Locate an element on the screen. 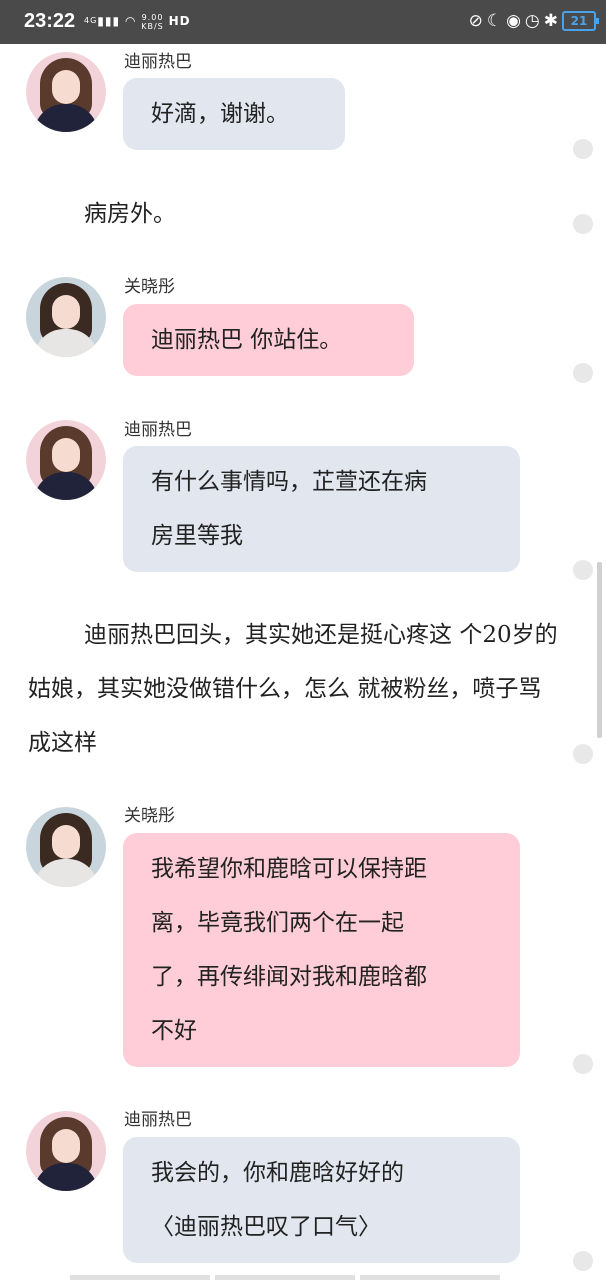 The height and width of the screenshot is (1280, 606). bubble-line: 不好 is located at coordinates (174, 1031).